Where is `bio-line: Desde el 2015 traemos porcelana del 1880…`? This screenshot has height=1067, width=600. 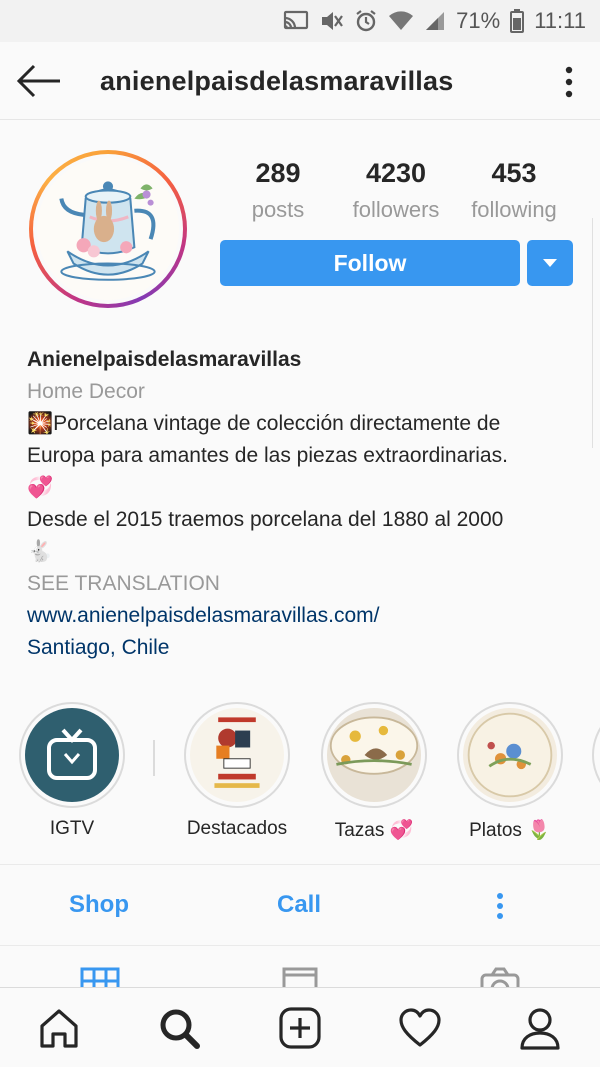 bio-line: Desde el 2015 traemos porcelana del 1880… is located at coordinates (265, 519).